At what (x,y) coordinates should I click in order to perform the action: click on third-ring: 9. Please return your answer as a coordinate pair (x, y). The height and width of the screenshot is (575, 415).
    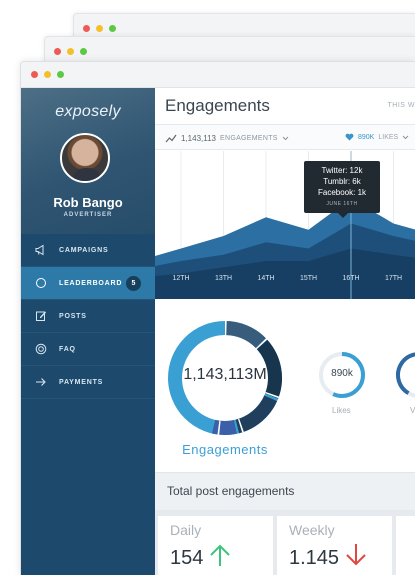
    Looking at the image, I should click on (405, 375).